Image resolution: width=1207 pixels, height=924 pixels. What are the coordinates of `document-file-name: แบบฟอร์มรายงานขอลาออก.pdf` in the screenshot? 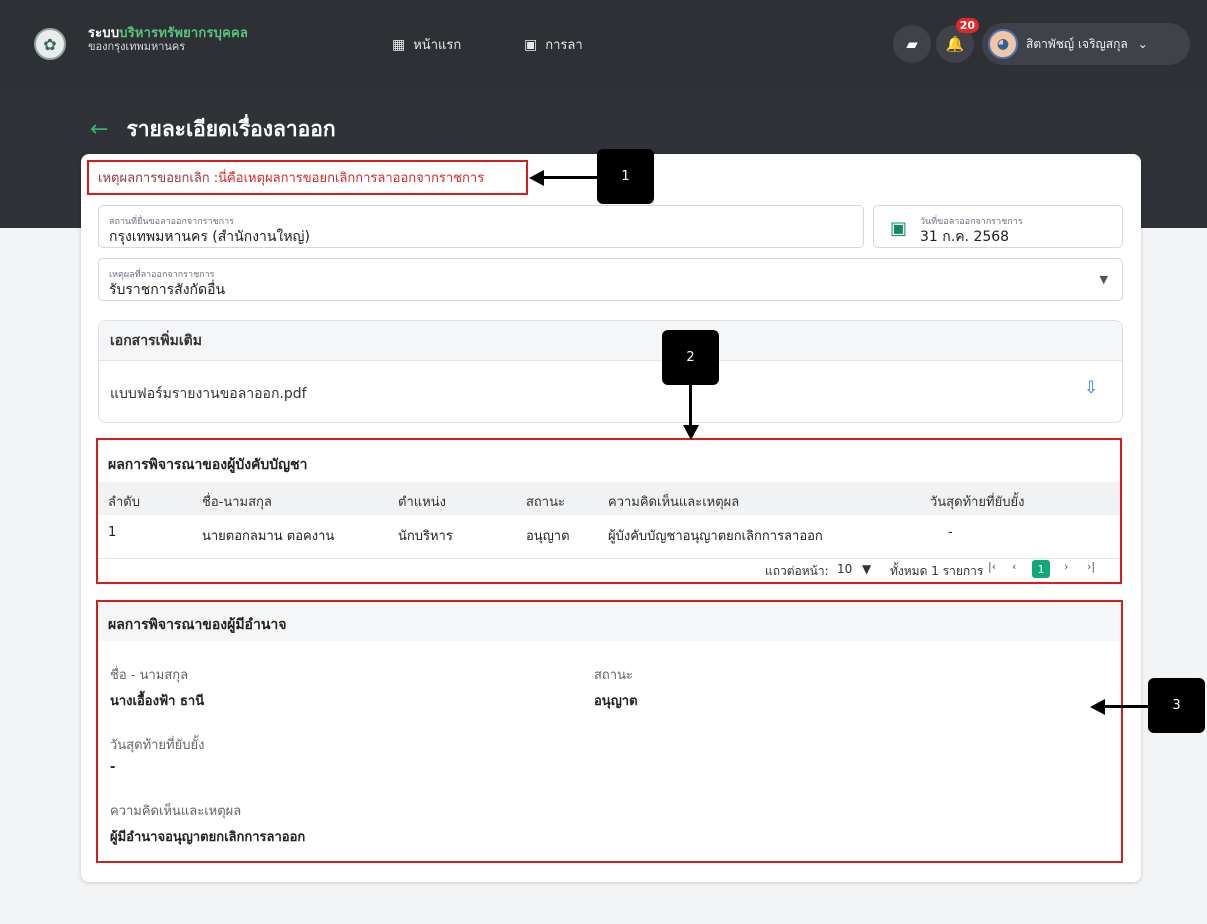 It's located at (208, 394).